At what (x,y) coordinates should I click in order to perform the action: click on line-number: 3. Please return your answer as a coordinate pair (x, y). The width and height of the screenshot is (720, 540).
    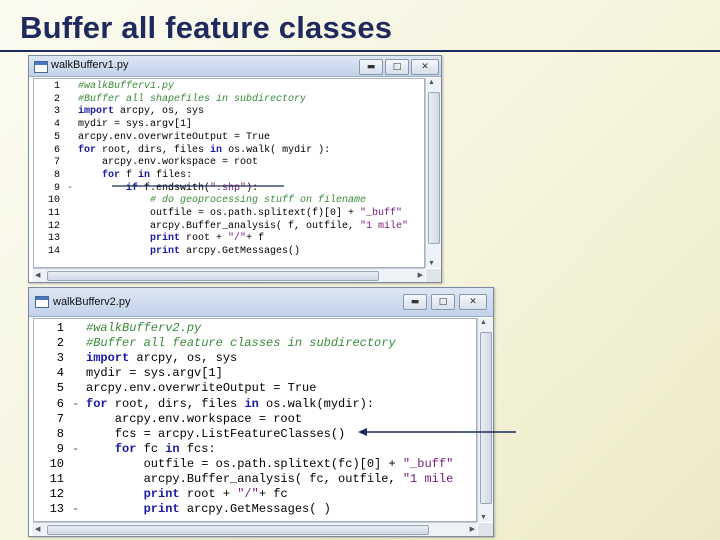
    Looking at the image, I should click on (56, 112).